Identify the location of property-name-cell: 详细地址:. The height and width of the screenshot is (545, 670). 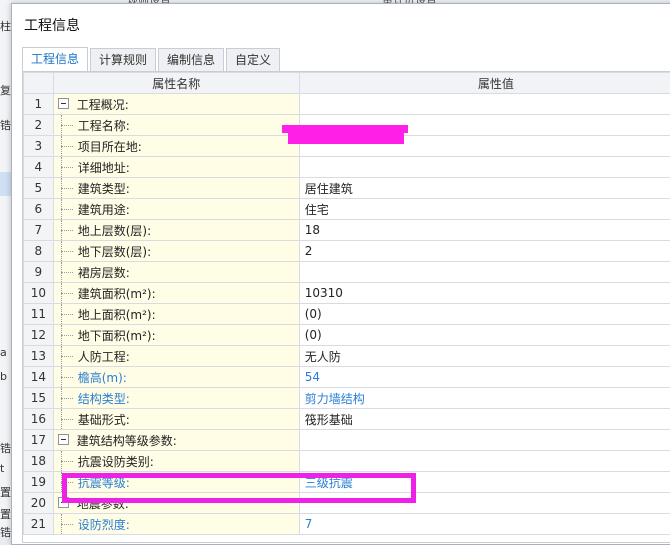
(176, 167).